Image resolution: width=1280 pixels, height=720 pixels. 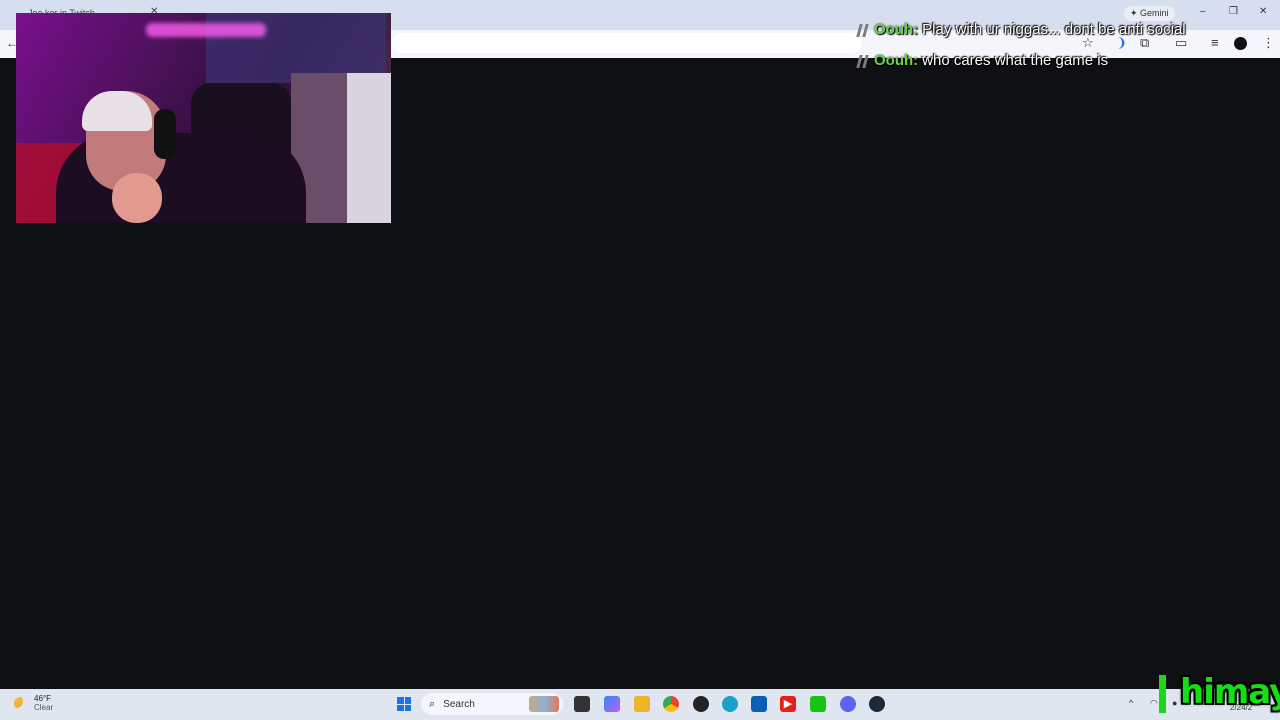 I want to click on search-label: Search, so click(x=459, y=704).